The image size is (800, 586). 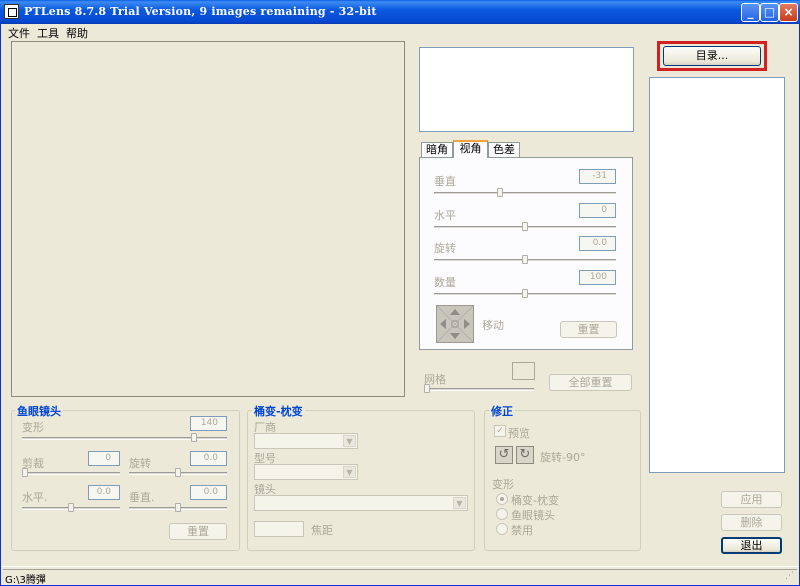 I want to click on status-bar: G:\3腾彈 ⋰, so click(x=400, y=576).